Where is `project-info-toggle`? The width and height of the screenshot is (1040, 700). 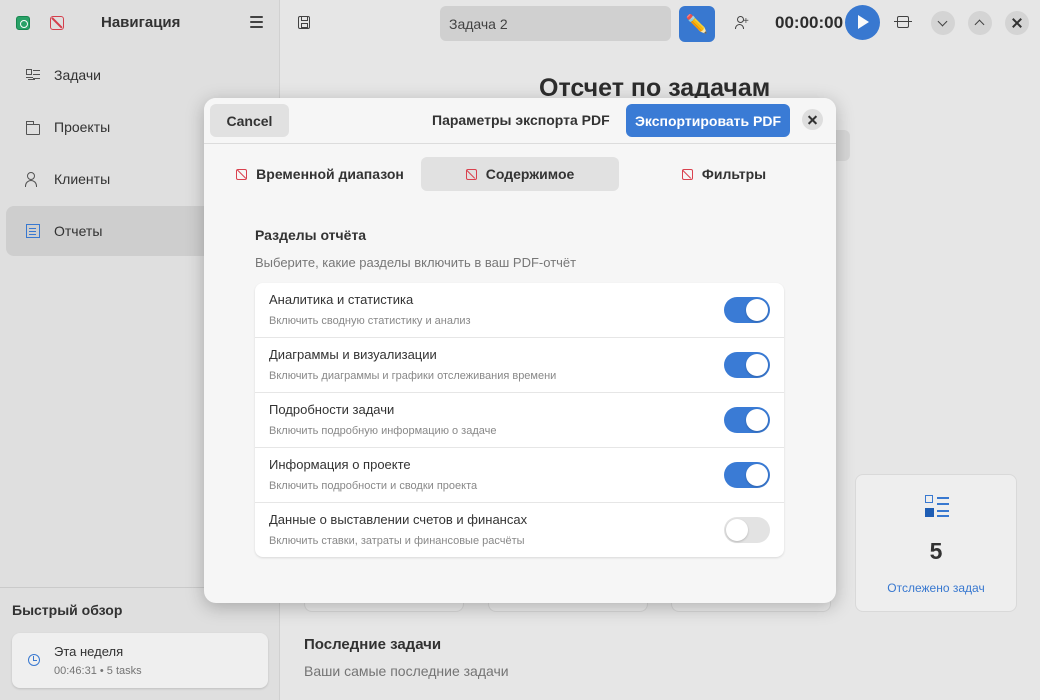 project-info-toggle is located at coordinates (747, 475).